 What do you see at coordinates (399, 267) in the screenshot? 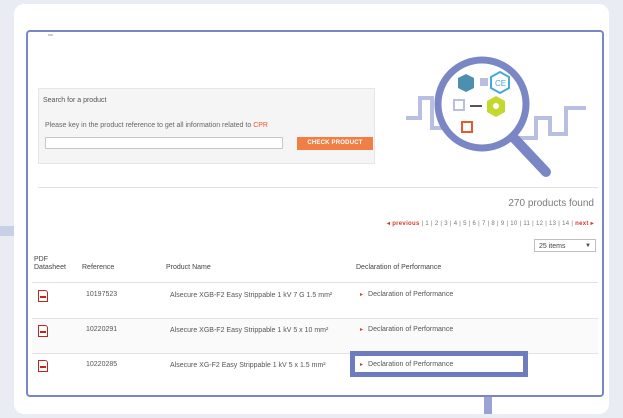
I see `header-declaration-of-performance: Declaration of Performance` at bounding box center [399, 267].